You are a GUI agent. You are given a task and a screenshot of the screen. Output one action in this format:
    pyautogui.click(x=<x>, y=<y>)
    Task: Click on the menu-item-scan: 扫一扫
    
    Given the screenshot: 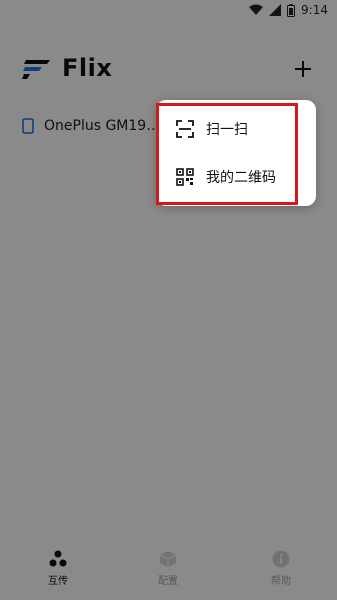 What is the action you would take?
    pyautogui.click(x=236, y=129)
    